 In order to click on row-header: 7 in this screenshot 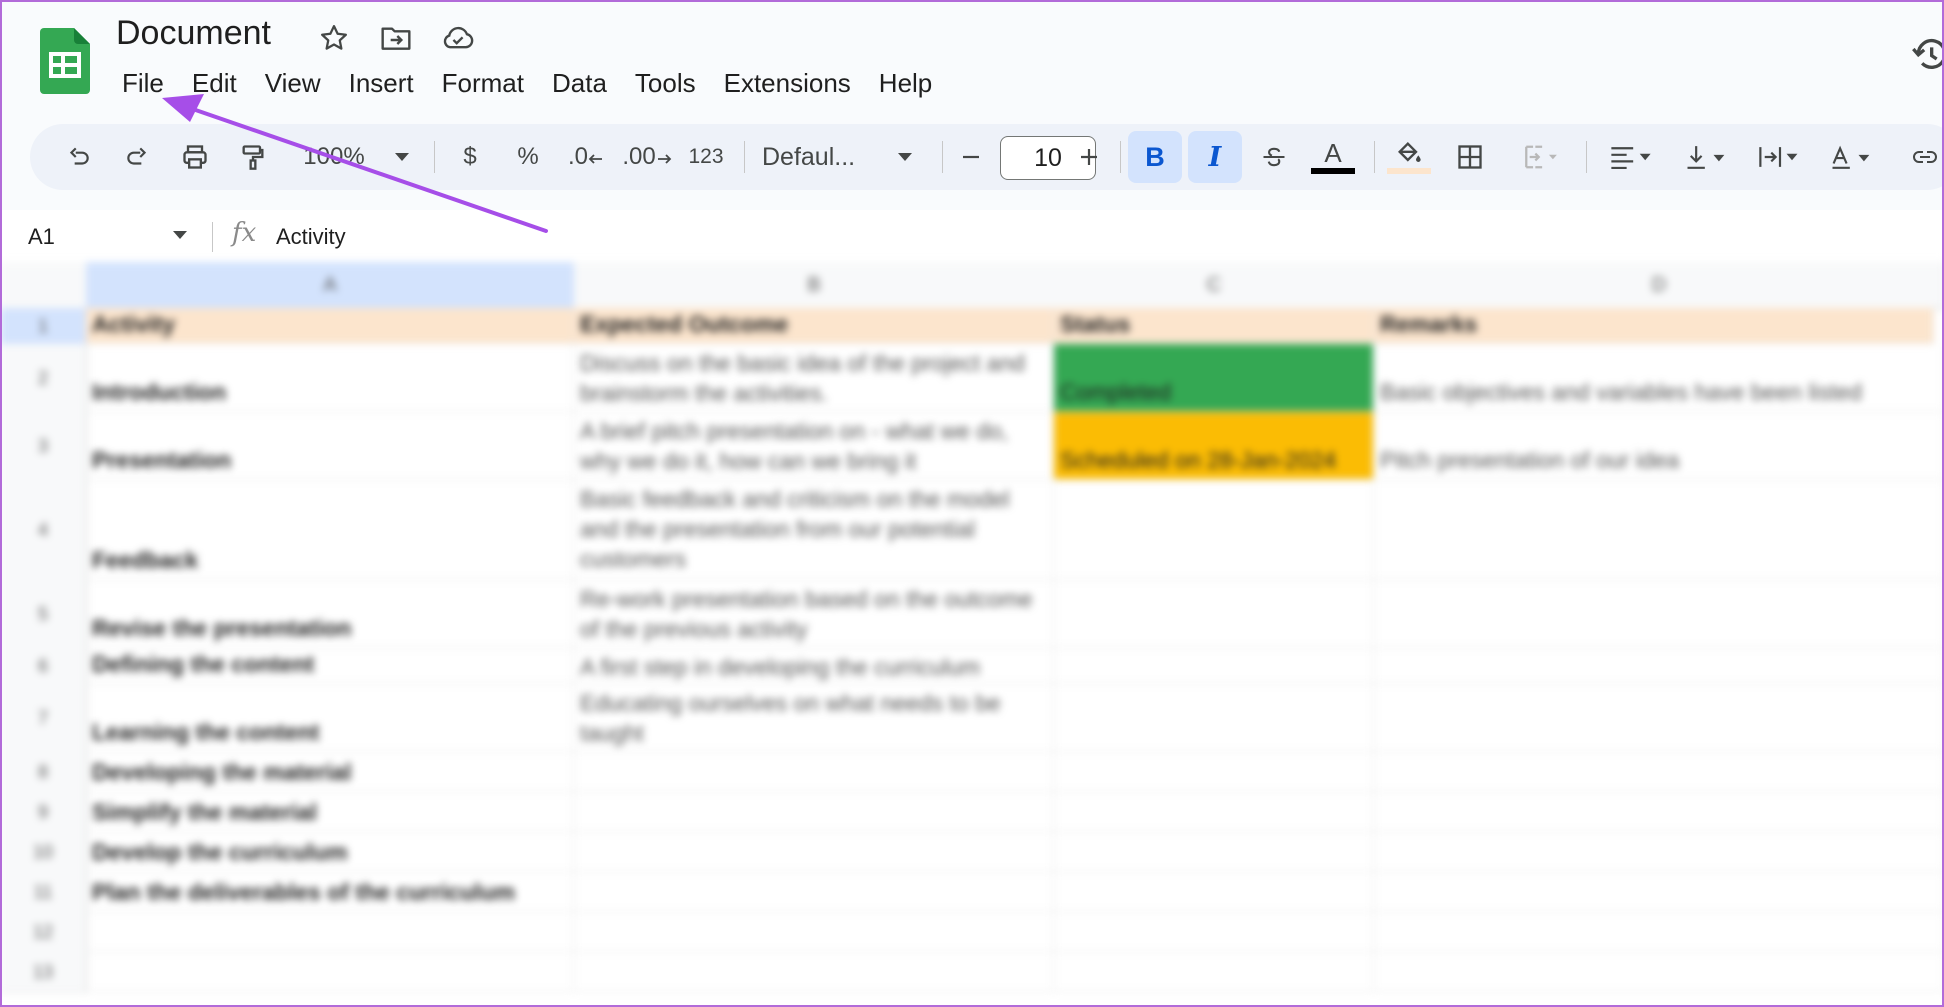, I will do `click(43, 718)`.